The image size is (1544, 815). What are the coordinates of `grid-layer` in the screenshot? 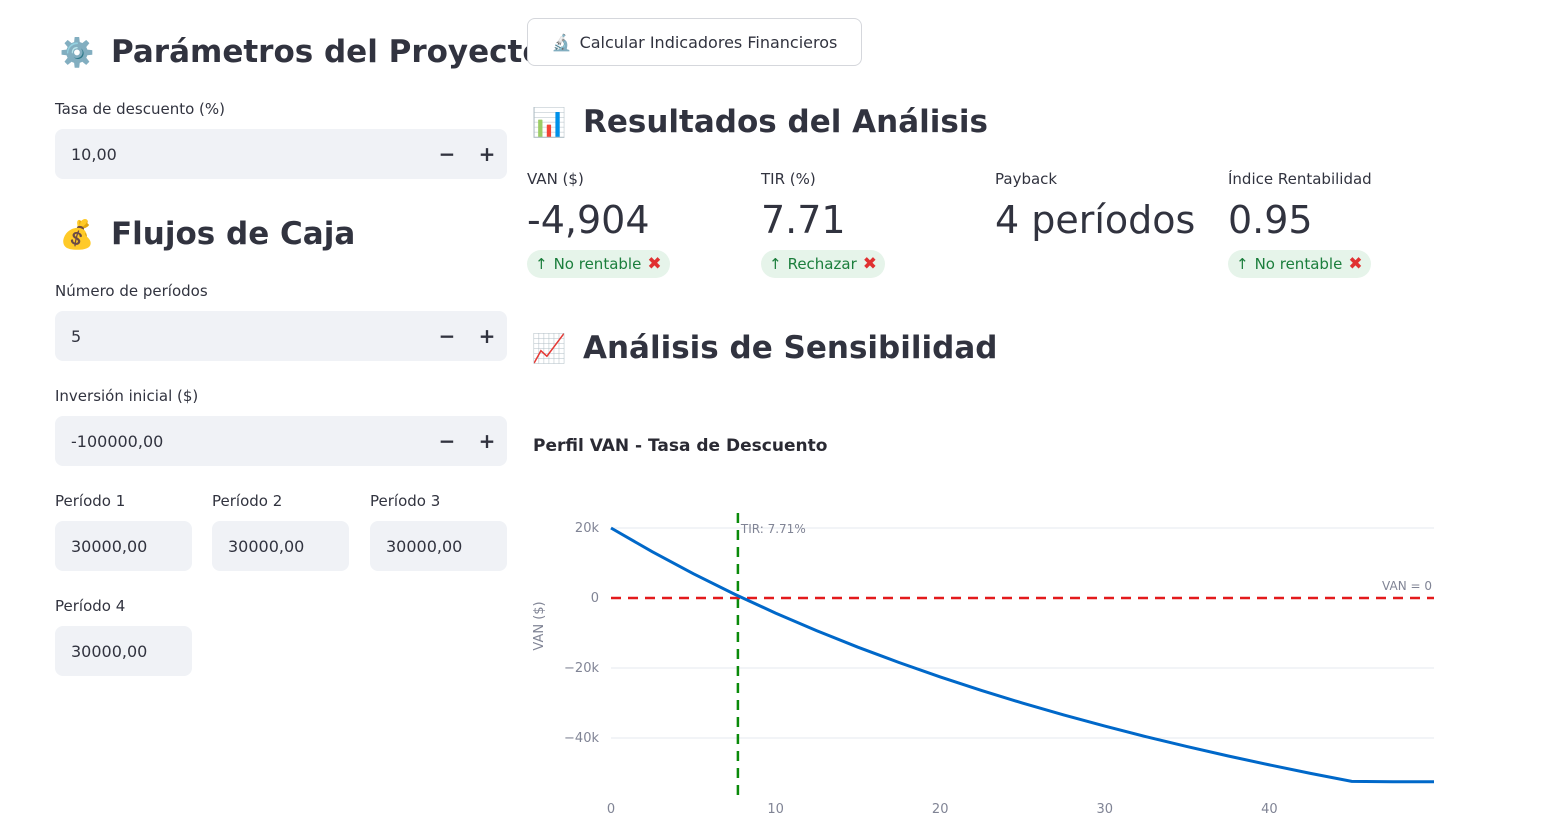 It's located at (1022, 633).